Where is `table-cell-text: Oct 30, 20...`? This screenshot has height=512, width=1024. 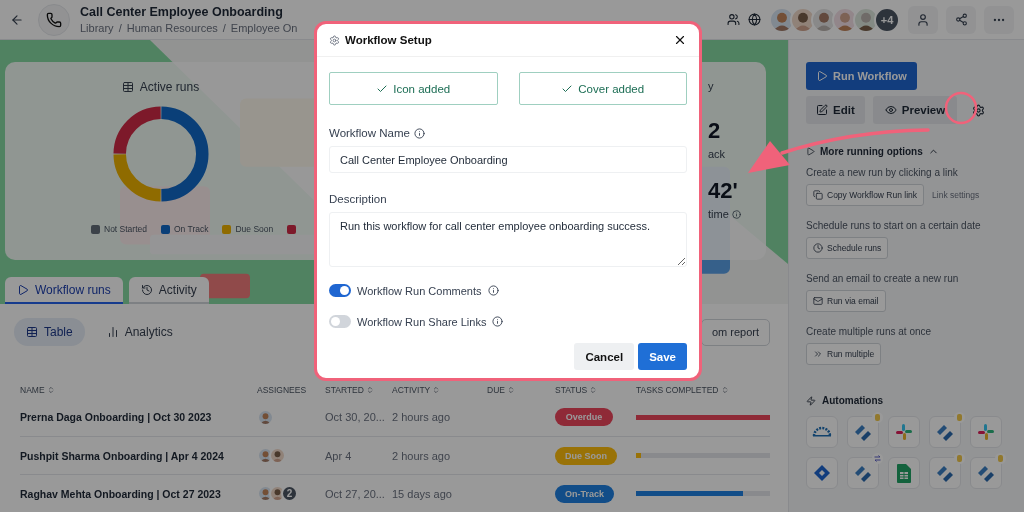 table-cell-text: Oct 30, 20... is located at coordinates (355, 417).